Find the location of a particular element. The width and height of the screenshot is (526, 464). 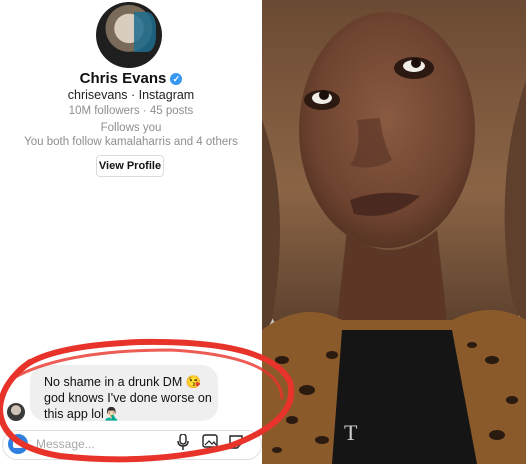

sender-avatar is located at coordinates (16, 412).